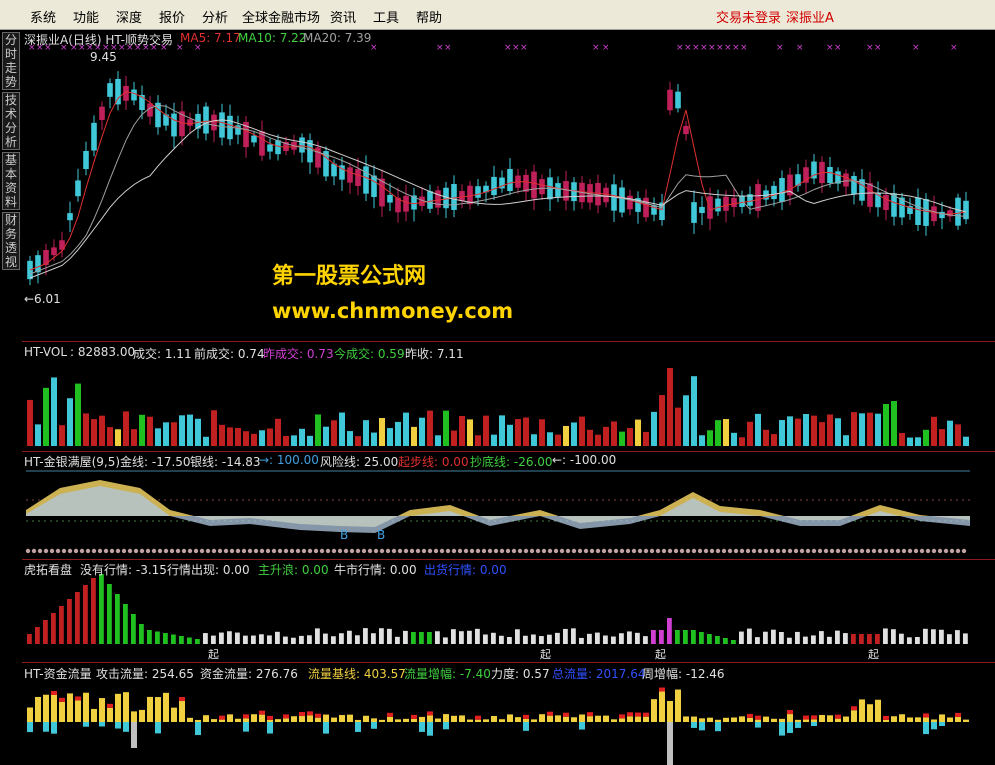 The image size is (995, 765). I want to click on vol-chengjiao: 成交: 1.11, so click(162, 354).